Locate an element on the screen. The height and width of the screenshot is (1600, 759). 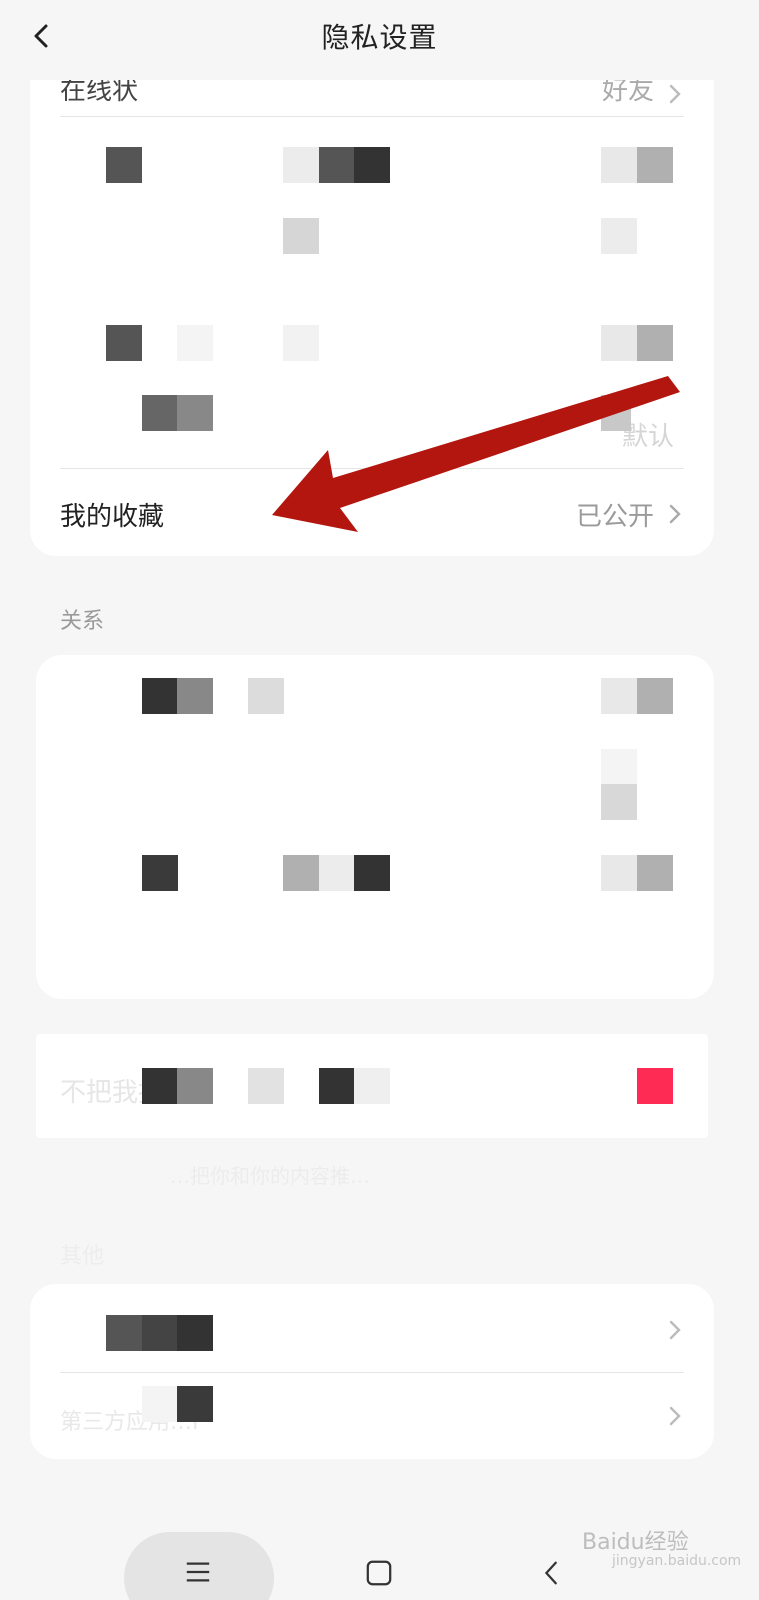
watermark-url: jingyan.baidu.com is located at coordinates (677, 1561).